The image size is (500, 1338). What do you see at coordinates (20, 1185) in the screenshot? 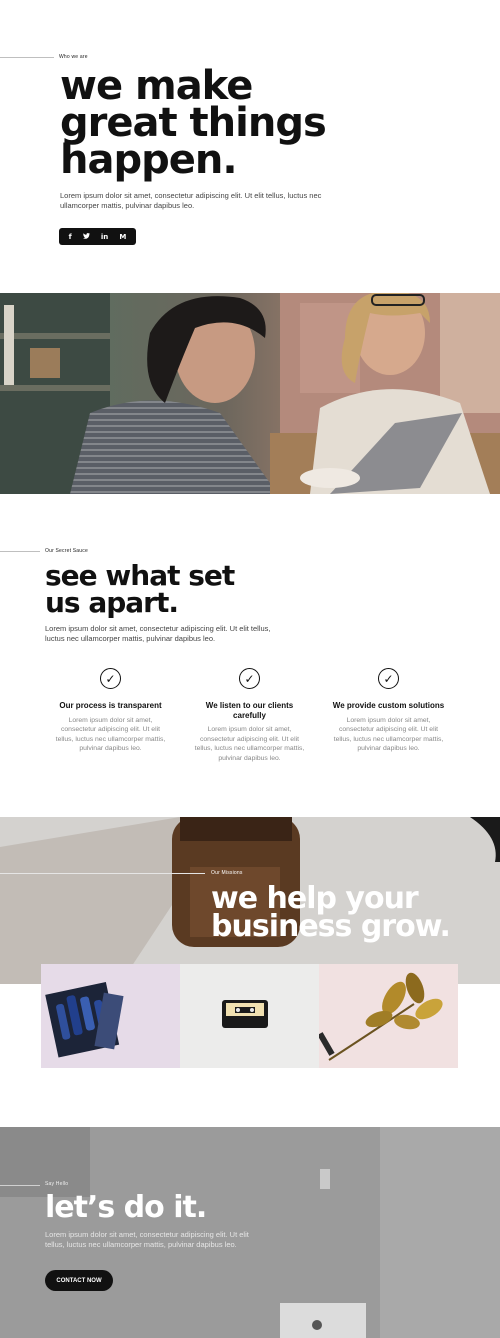
I see `contact-eyebrow-line` at bounding box center [20, 1185].